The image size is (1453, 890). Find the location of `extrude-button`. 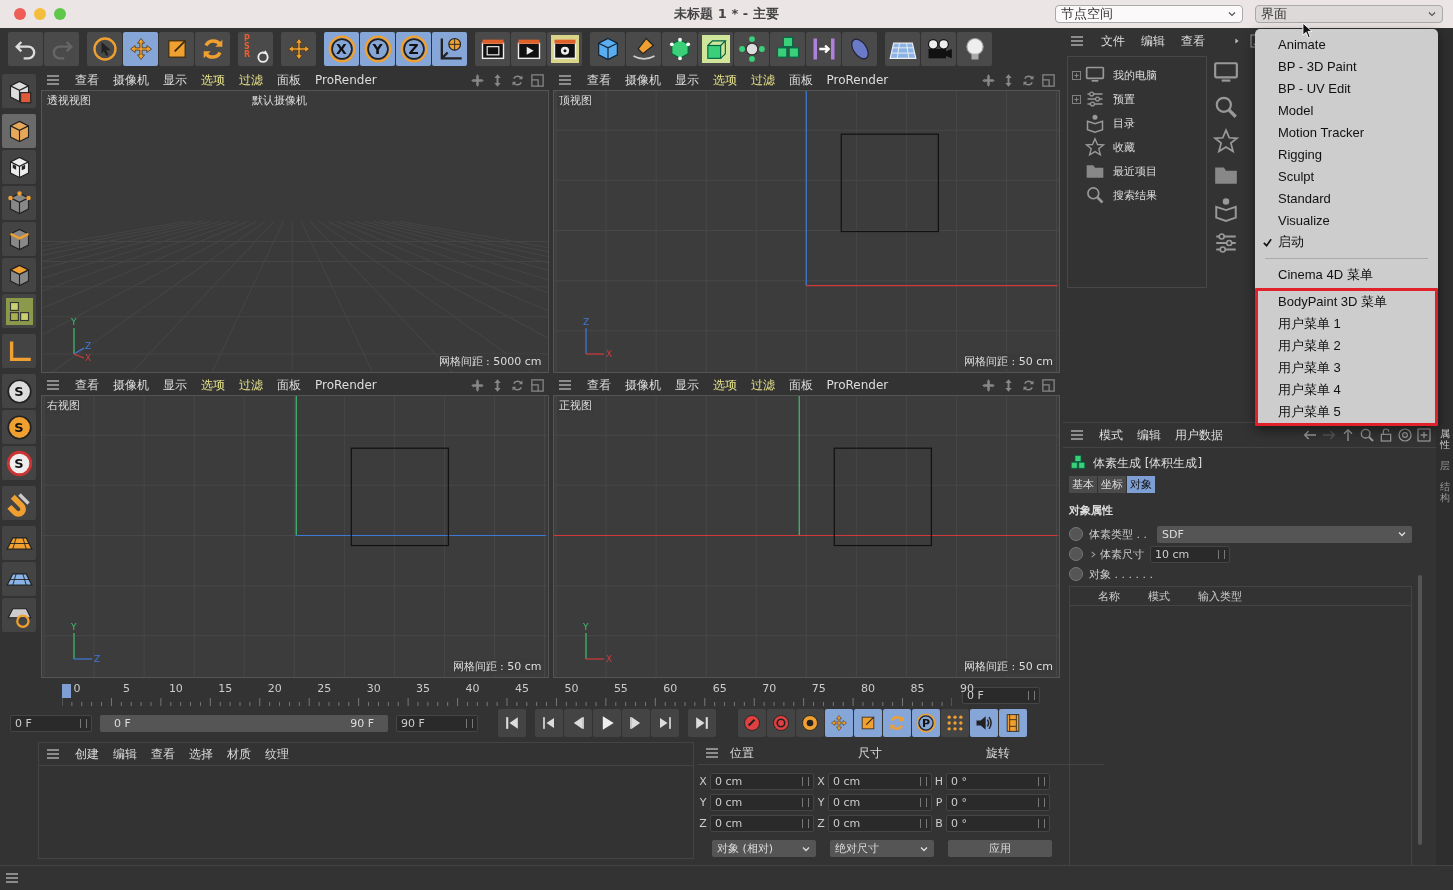

extrude-button is located at coordinates (715, 49).